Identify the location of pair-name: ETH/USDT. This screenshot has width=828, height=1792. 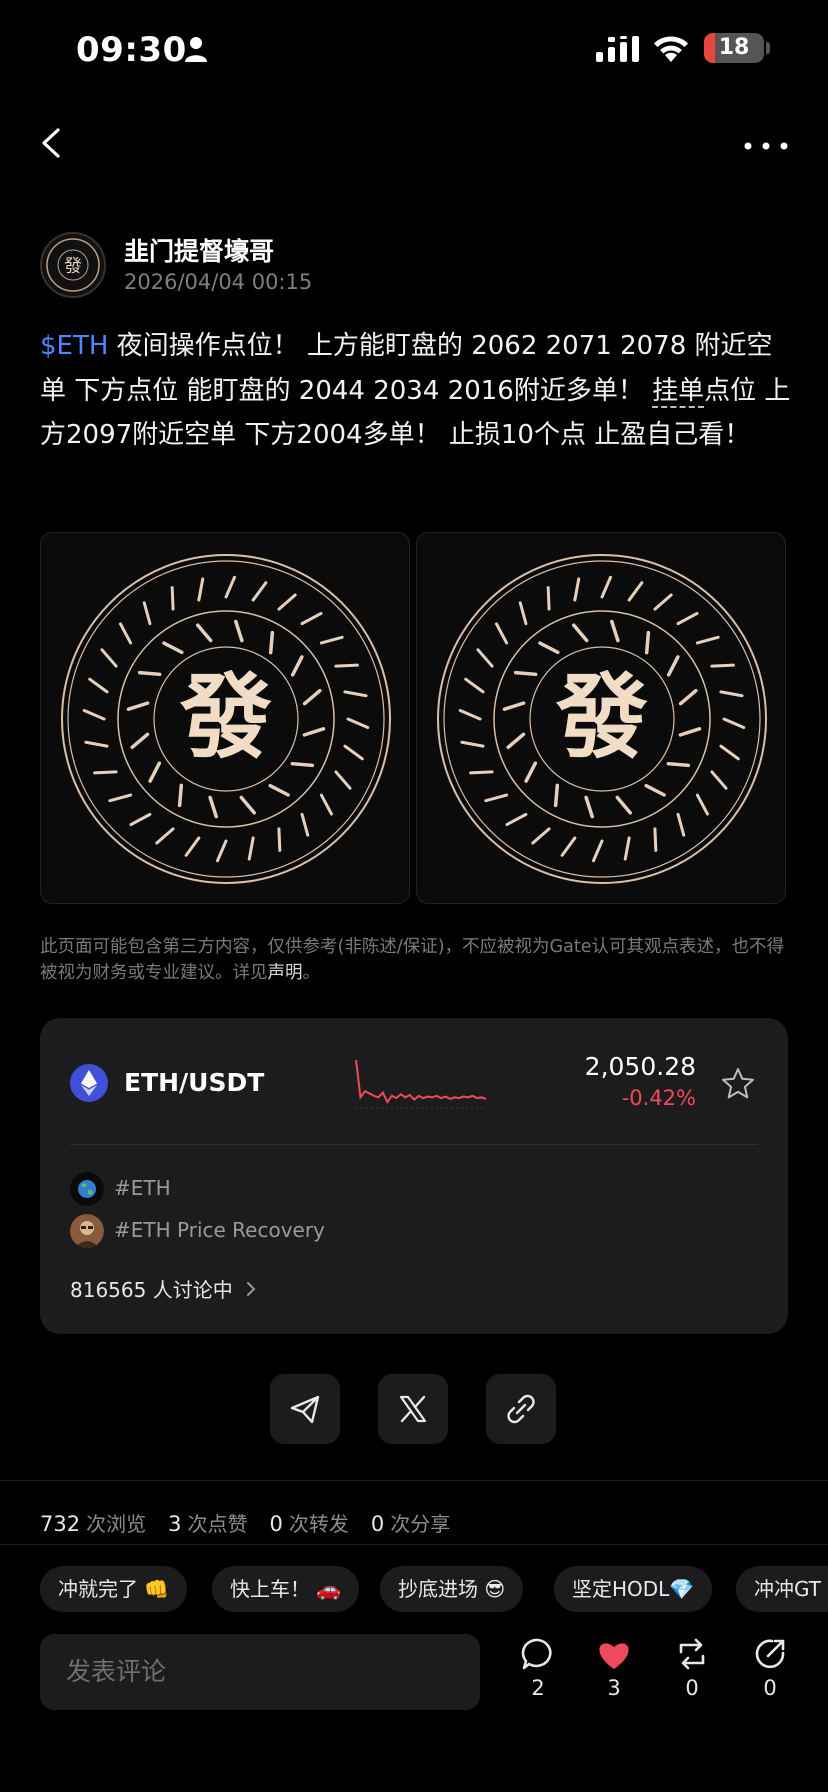
(194, 1082).